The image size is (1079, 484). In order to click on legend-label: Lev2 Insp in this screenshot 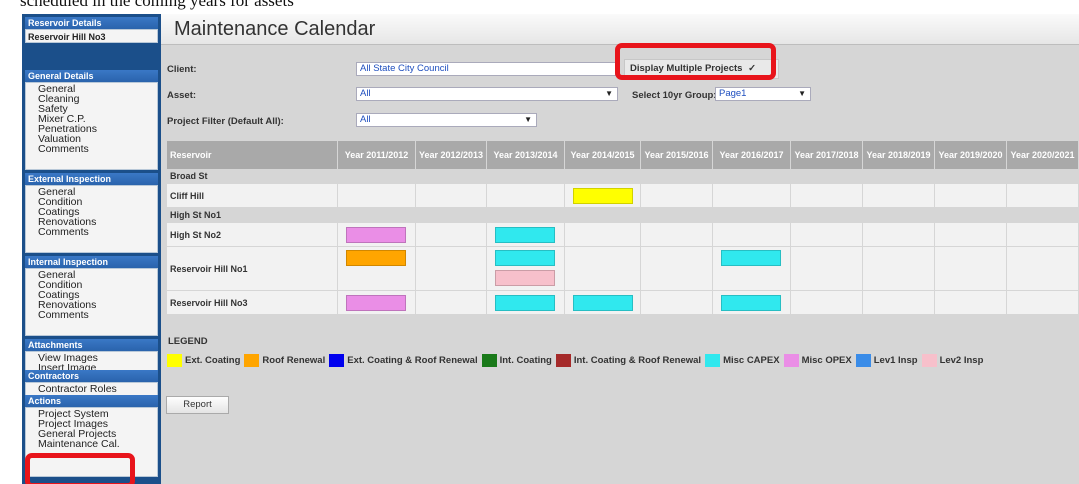, I will do `click(961, 360)`.